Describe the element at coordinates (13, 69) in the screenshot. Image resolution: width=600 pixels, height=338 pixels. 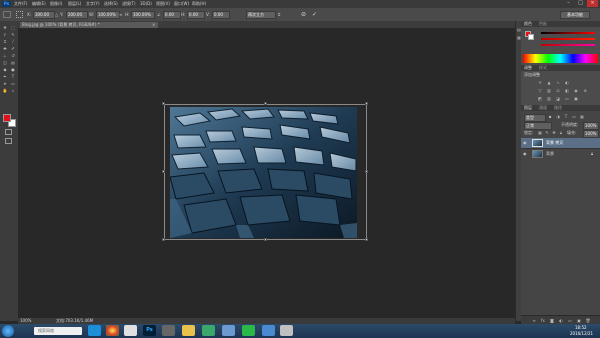
I see `dodge-tool-icon: ●` at that location.